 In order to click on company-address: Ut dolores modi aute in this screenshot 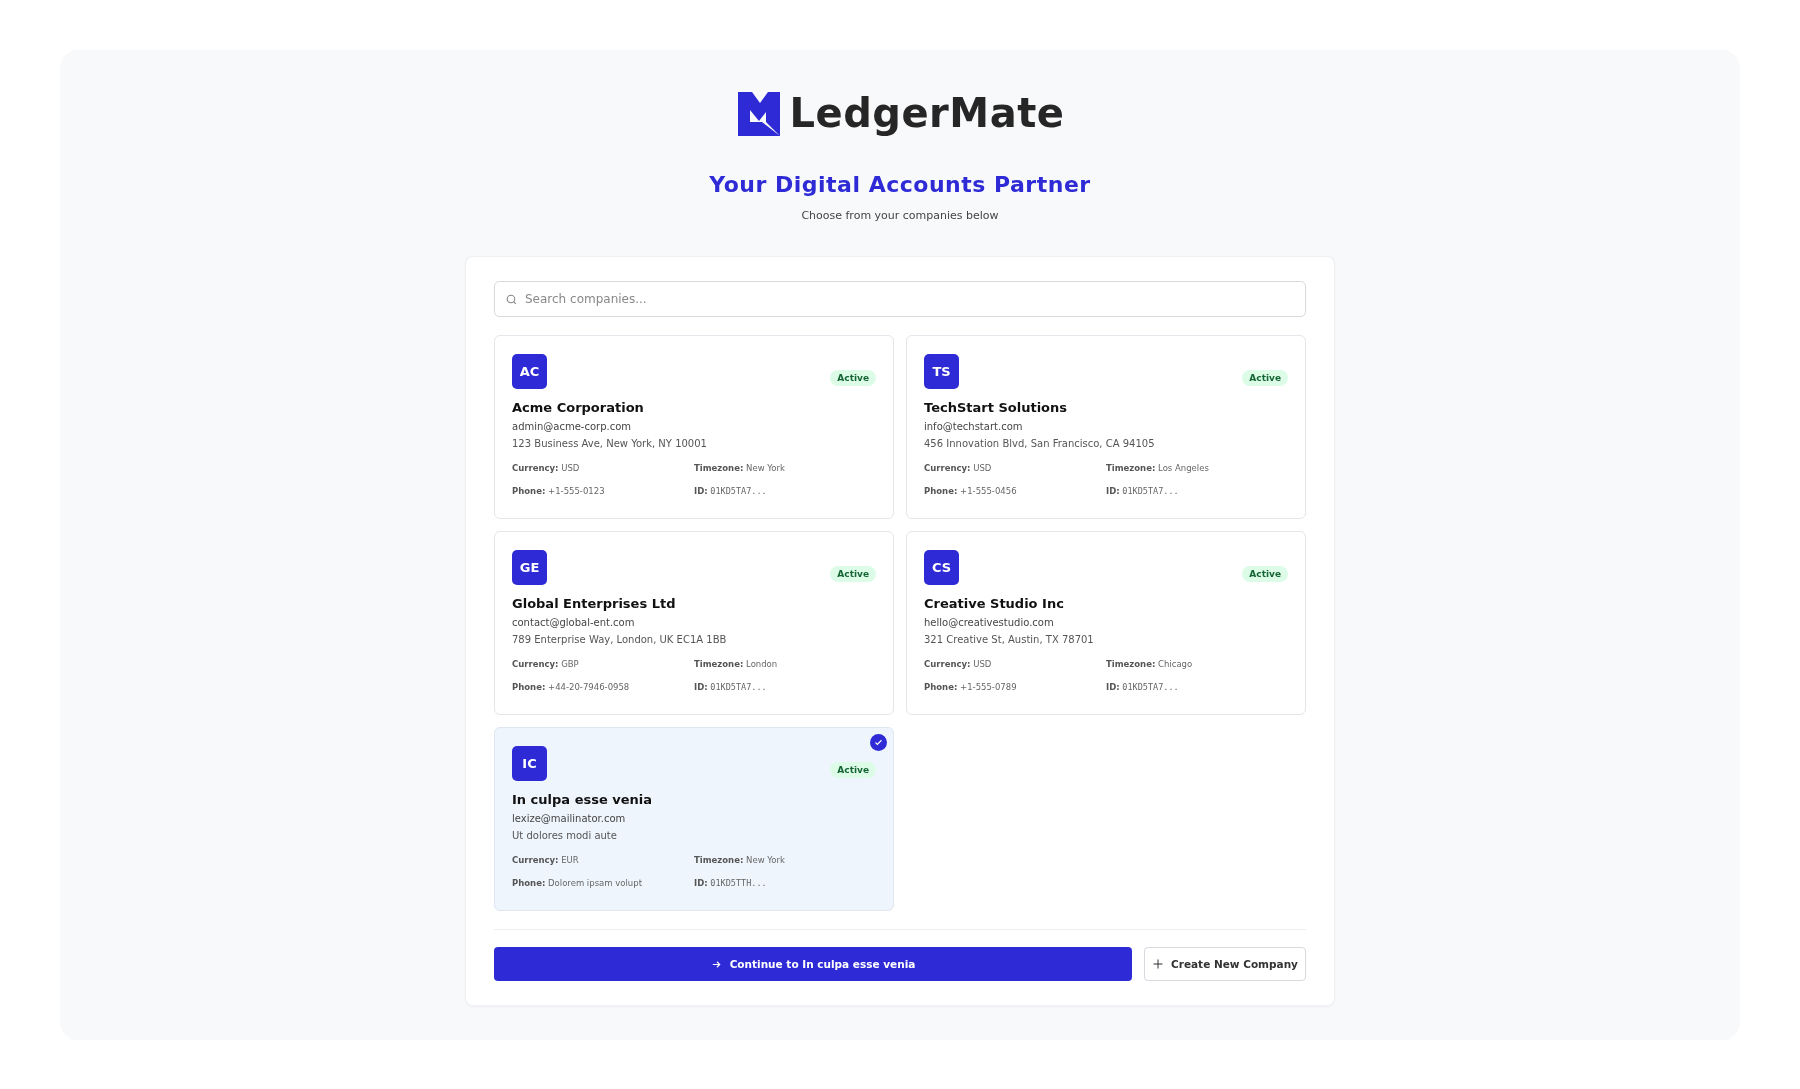, I will do `click(565, 835)`.